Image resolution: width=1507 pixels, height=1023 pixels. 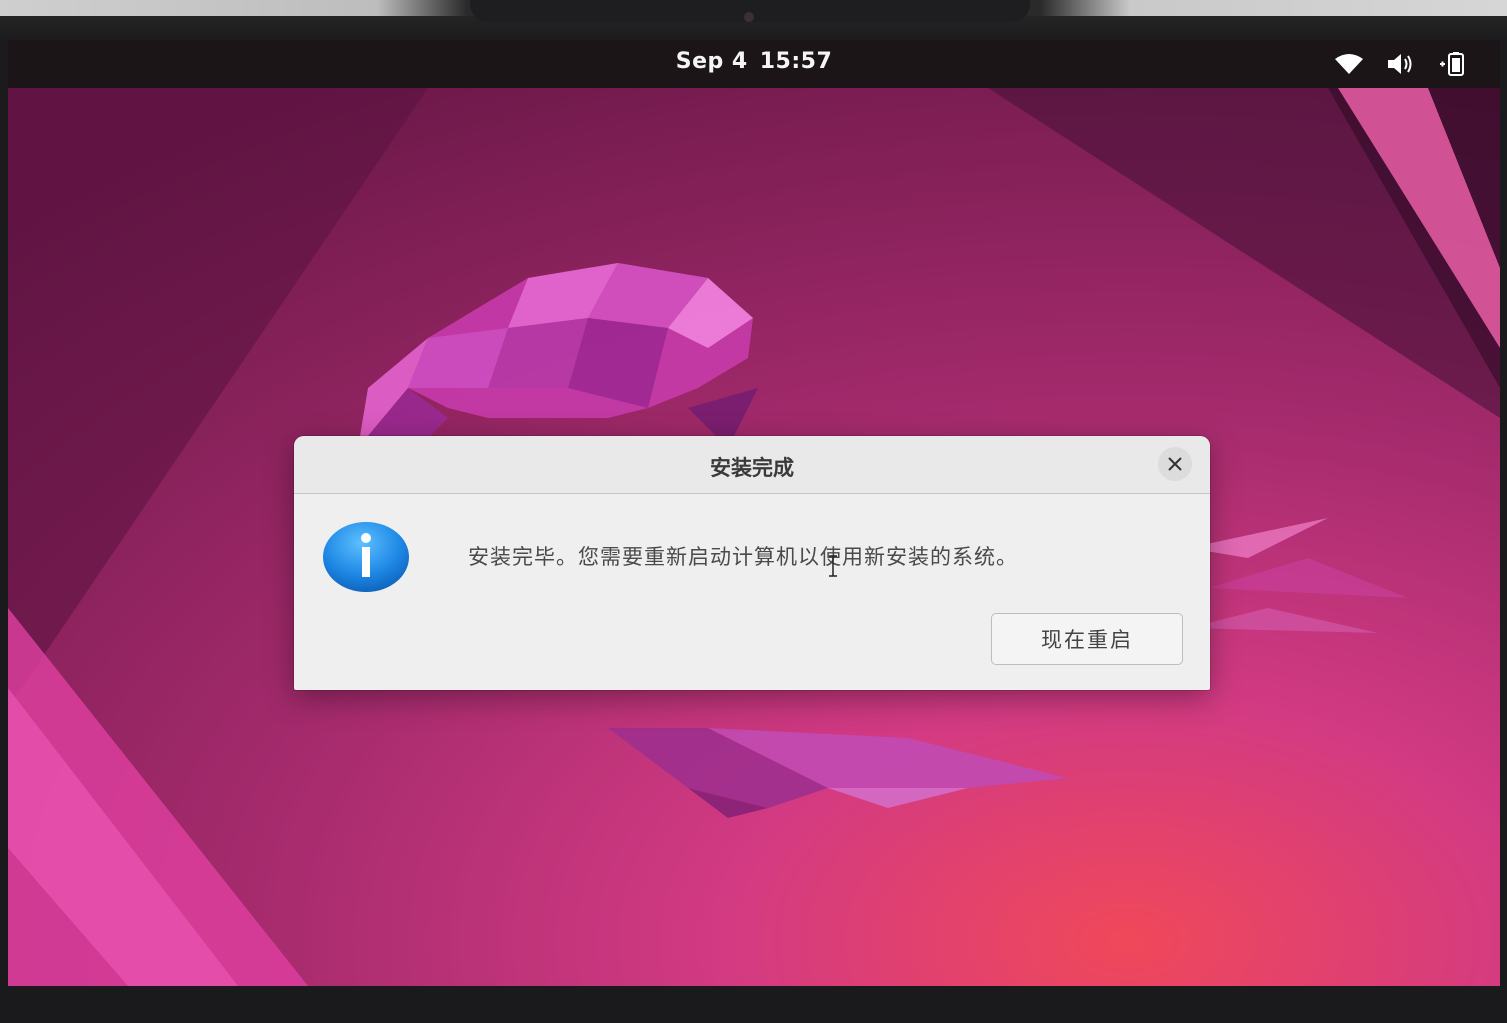 What do you see at coordinates (1087, 639) in the screenshot?
I see `restart-now-button: 现在重启` at bounding box center [1087, 639].